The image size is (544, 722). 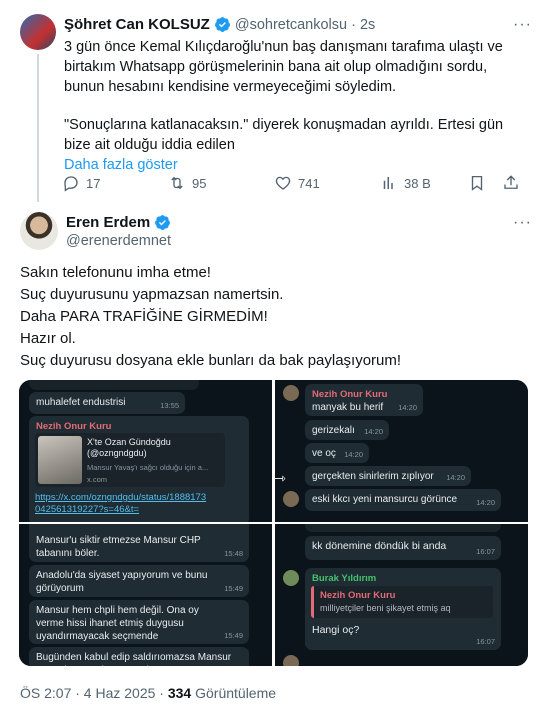 I want to click on tweet2-line: Sakın telefonunu imha etme!, so click(x=115, y=272).